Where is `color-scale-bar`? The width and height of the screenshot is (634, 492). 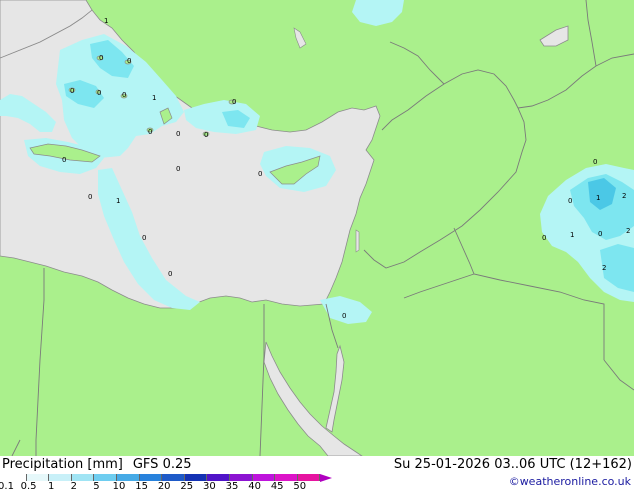 color-scale-bar is located at coordinates (168, 477).